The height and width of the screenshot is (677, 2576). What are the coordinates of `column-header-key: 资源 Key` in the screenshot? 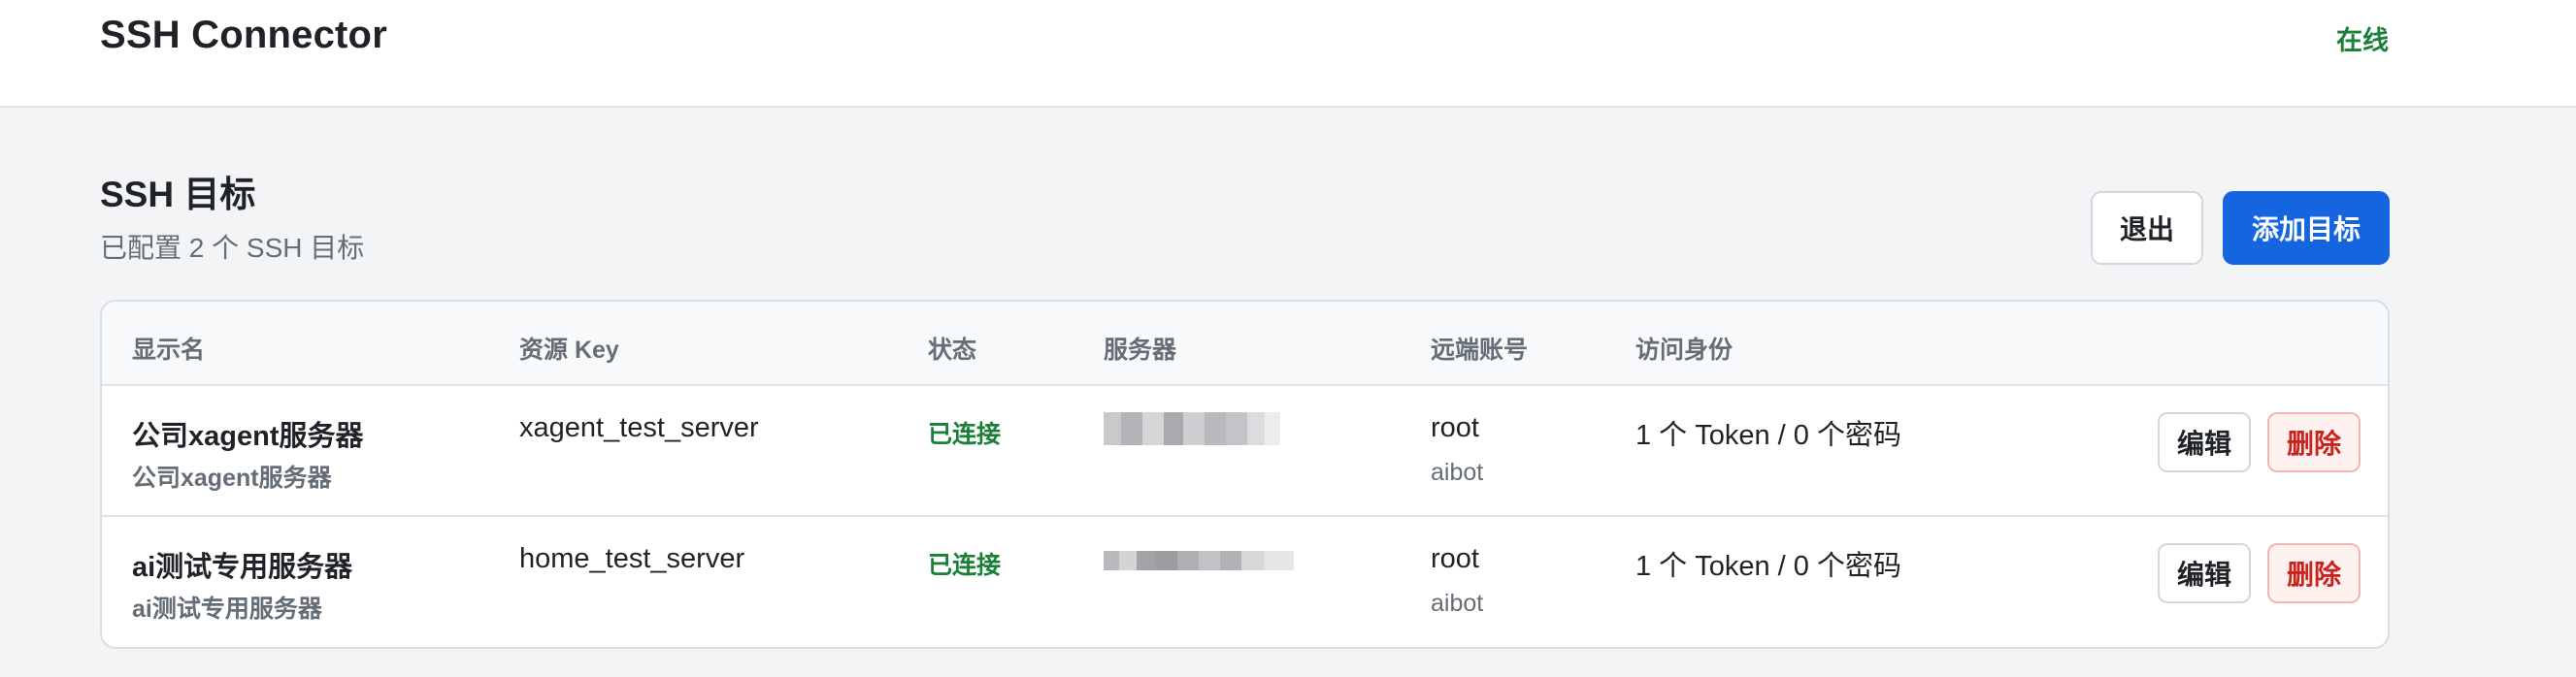 It's located at (569, 350).